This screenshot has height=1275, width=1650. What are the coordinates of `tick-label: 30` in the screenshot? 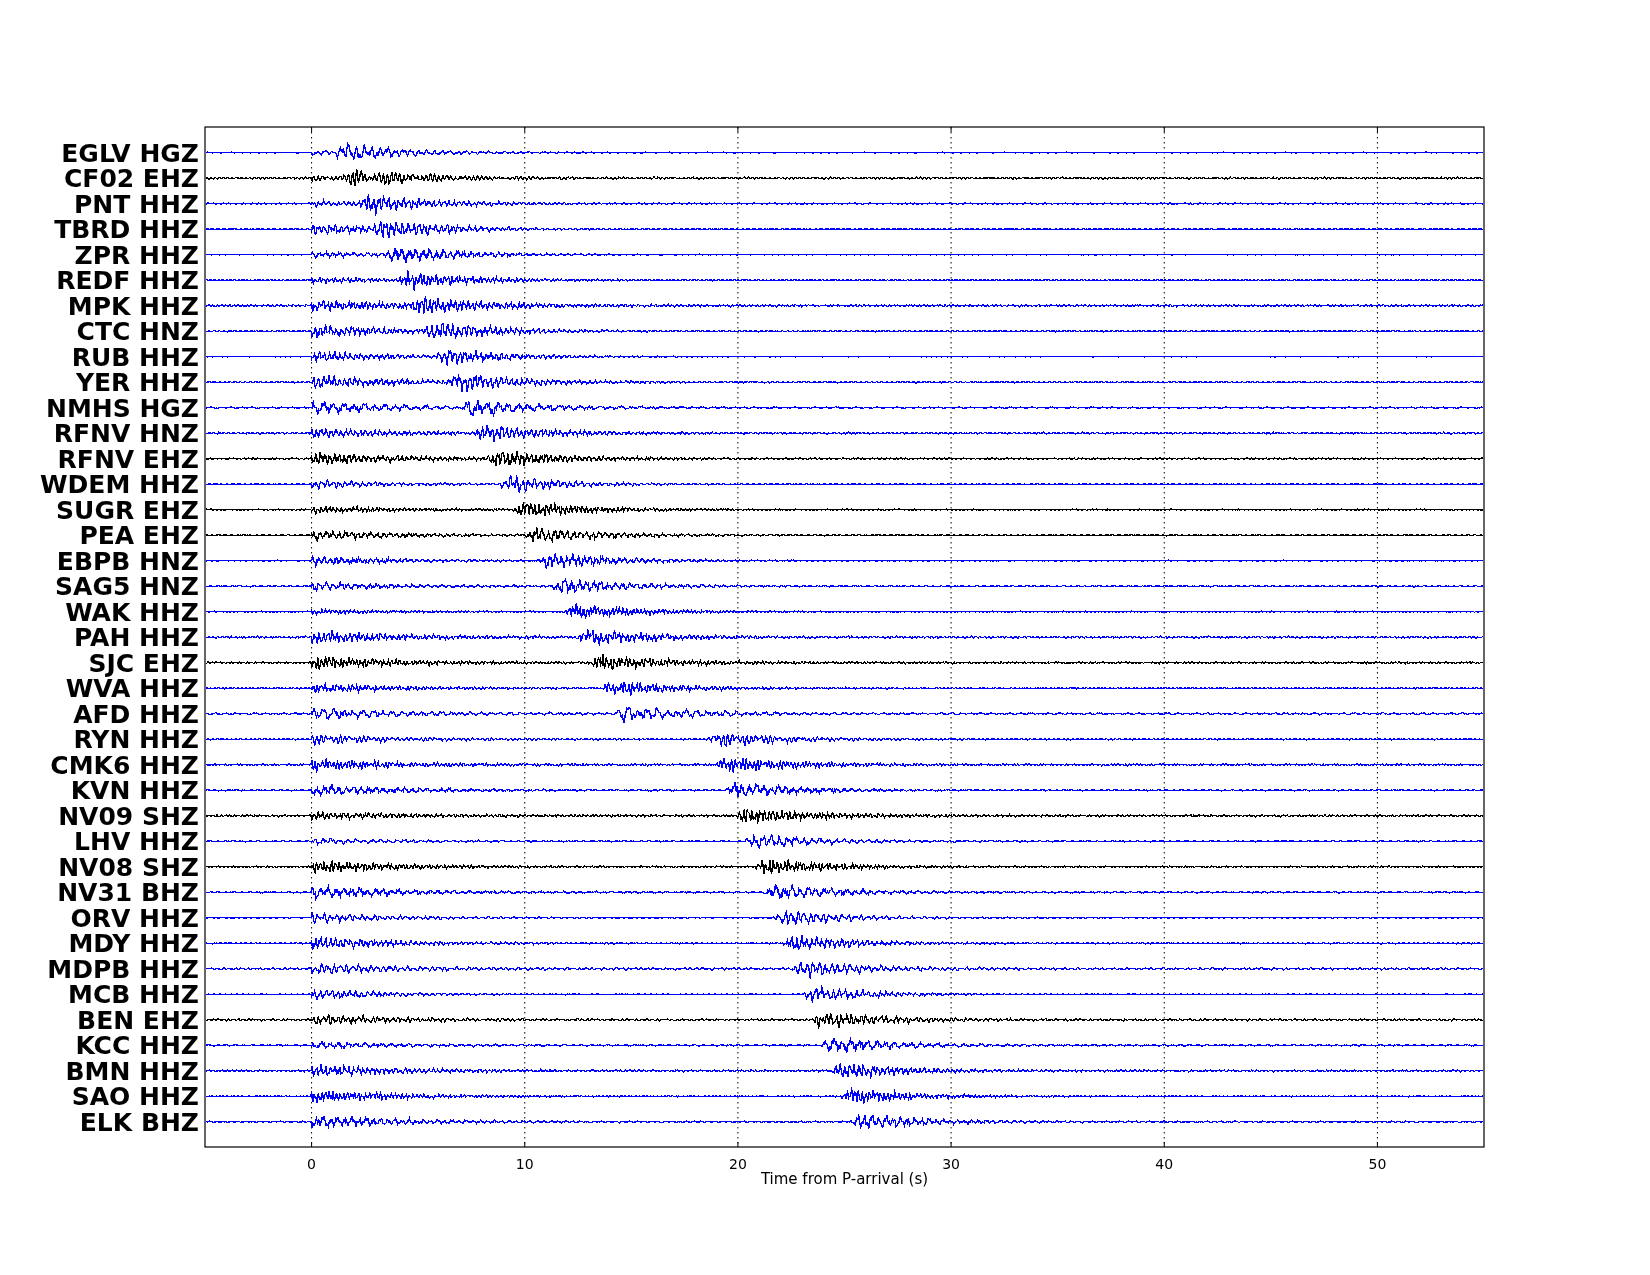 It's located at (951, 1164).